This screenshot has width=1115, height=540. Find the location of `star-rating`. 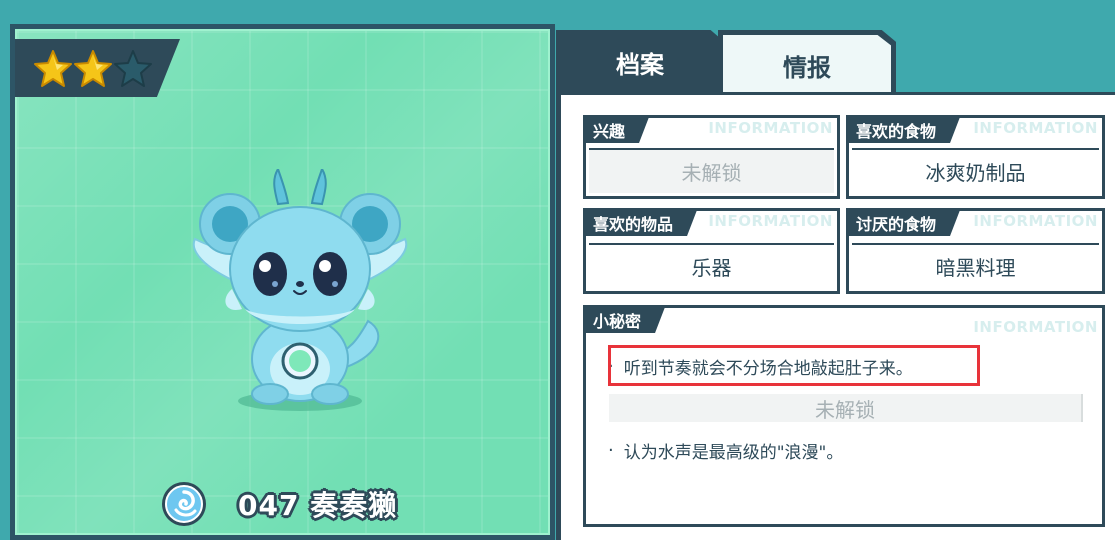

star-rating is located at coordinates (97, 68).